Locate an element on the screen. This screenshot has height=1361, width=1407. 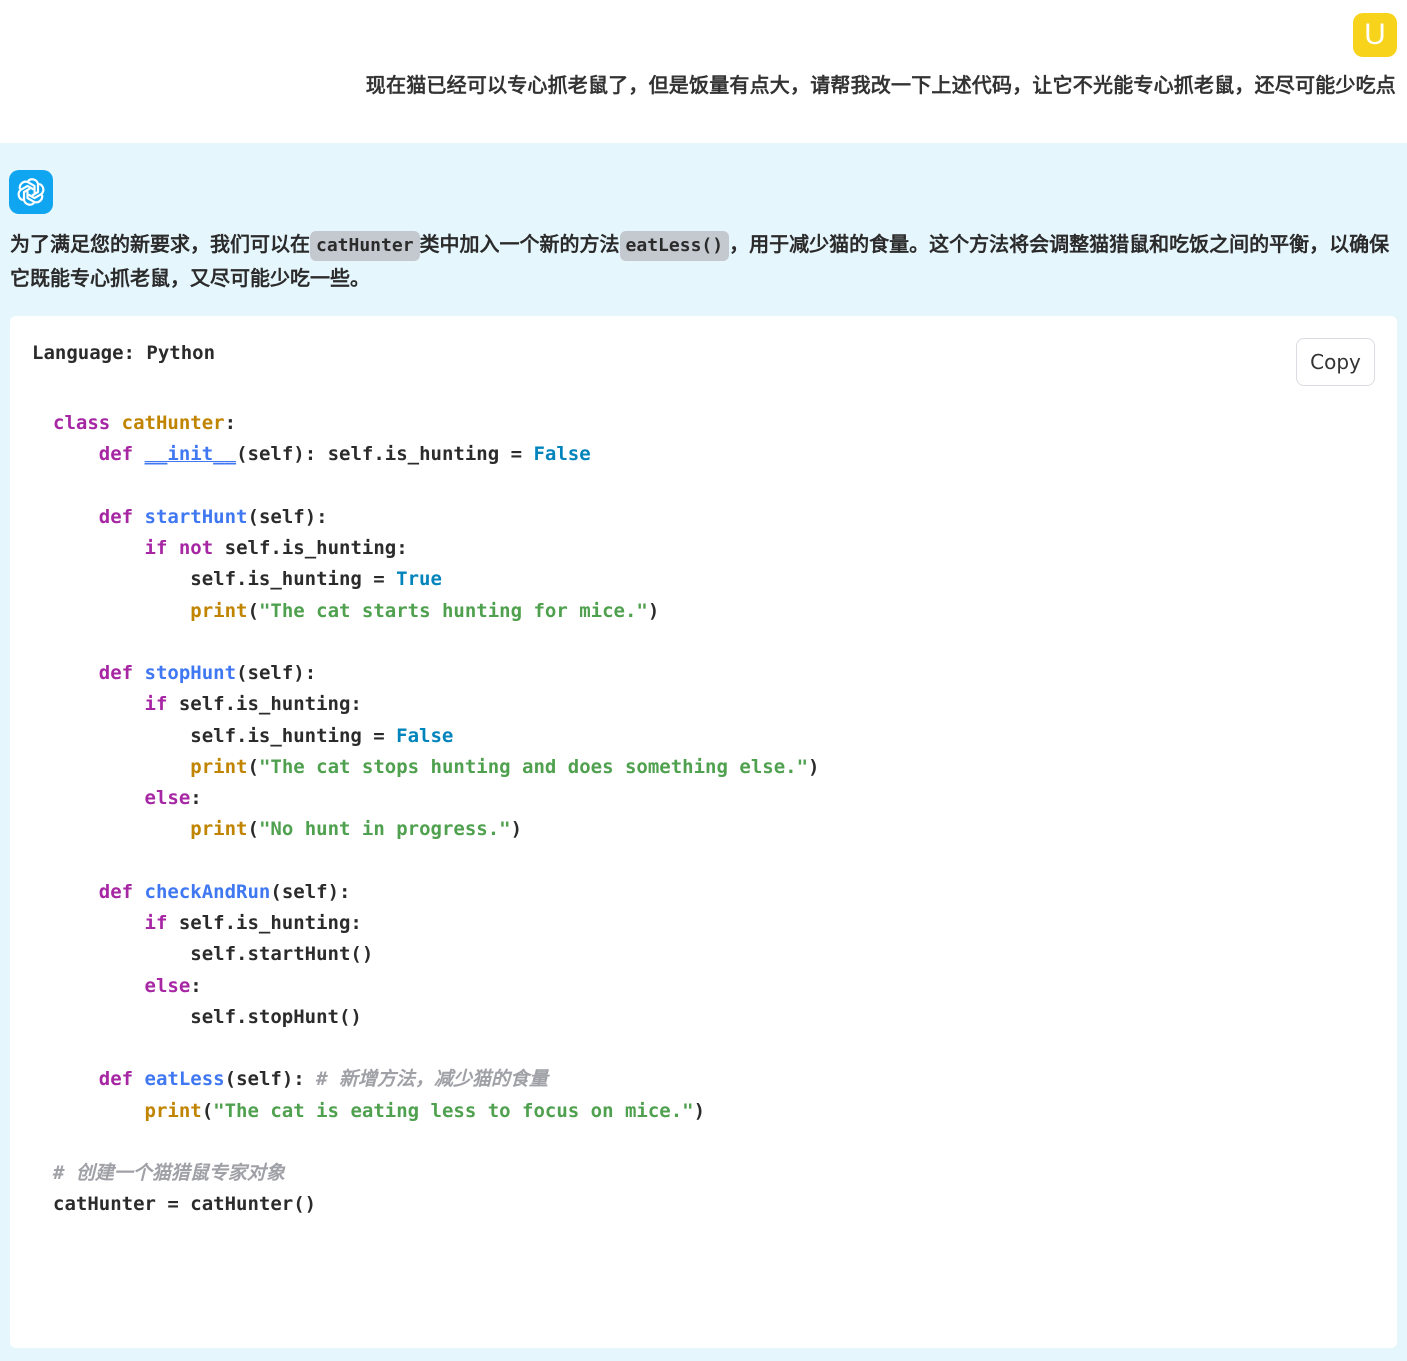
code-line: catHunter = catHunter() is located at coordinates (185, 1204).